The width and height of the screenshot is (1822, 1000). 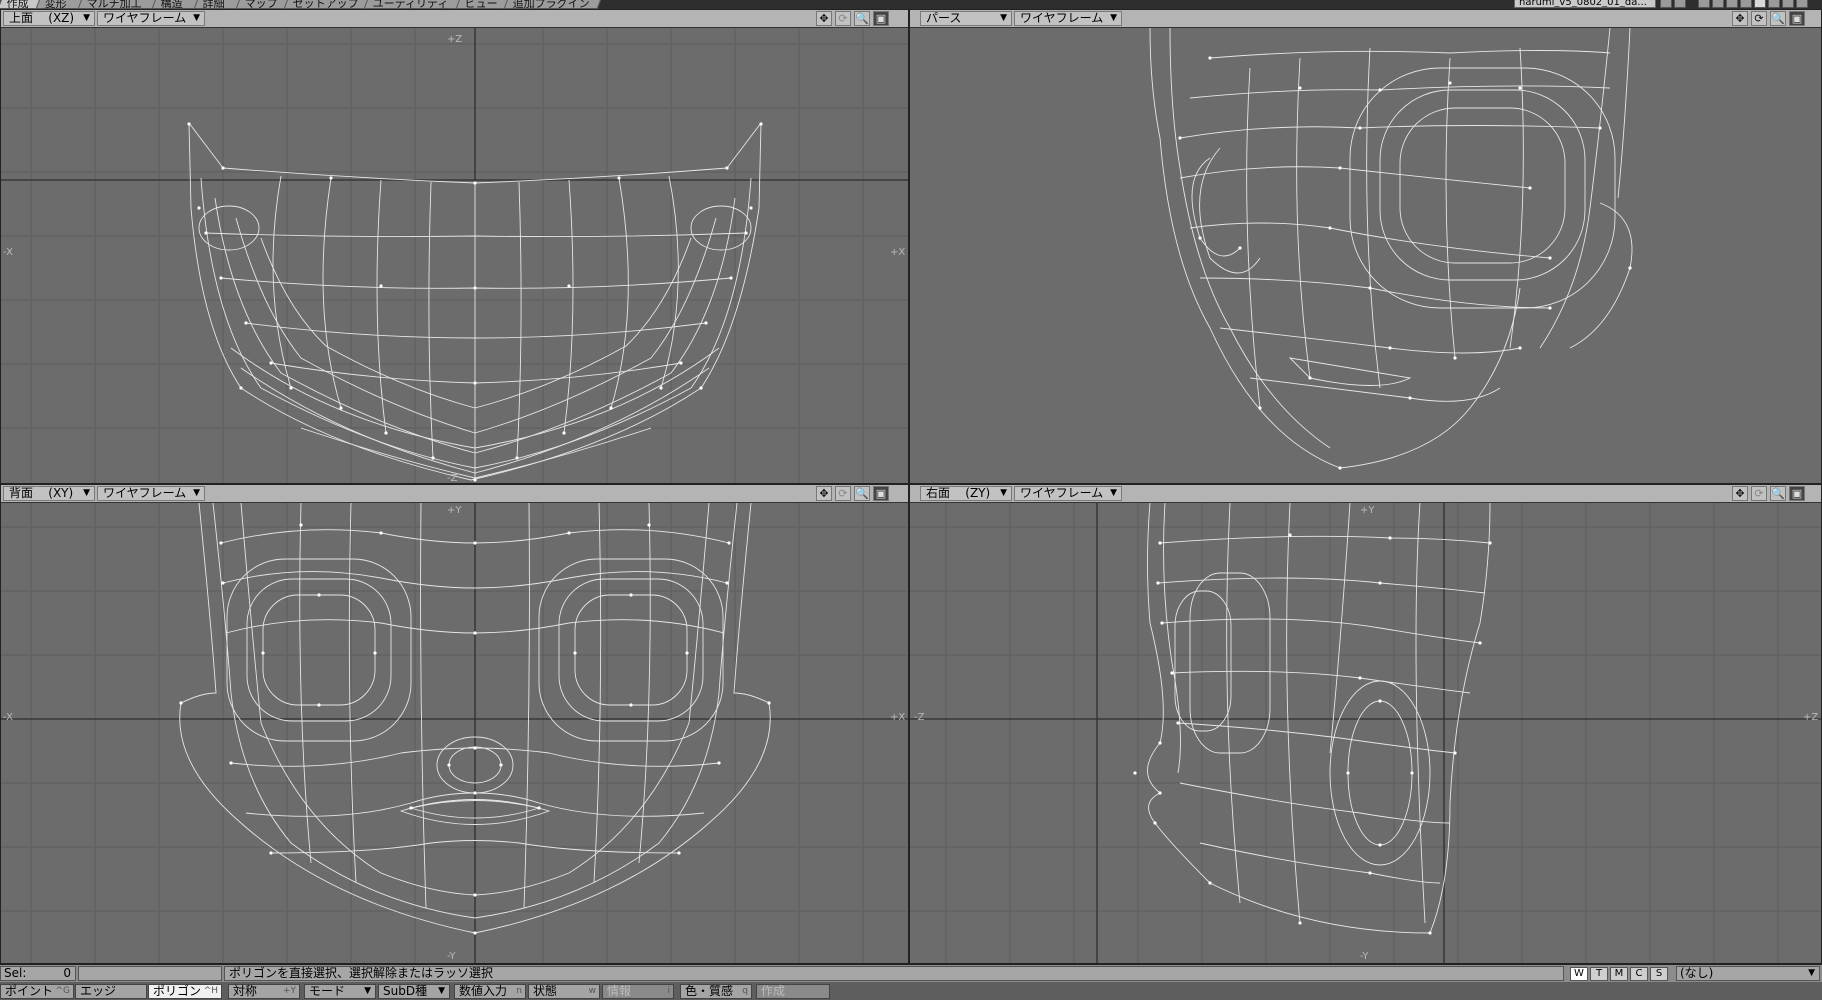 I want to click on symmetry-button: 対称 +Y, so click(x=264, y=991).